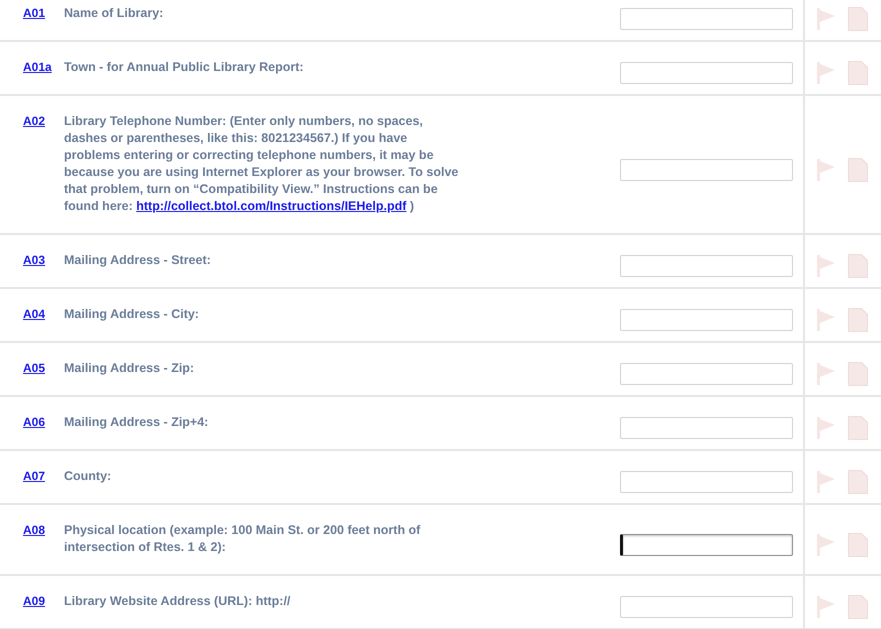 This screenshot has height=629, width=881. Describe the element at coordinates (243, 539) in the screenshot. I see `question-label: Physical location (example: 100 Main St. or 200 feet north of intersection of Rtes. 1 & 2):` at that location.